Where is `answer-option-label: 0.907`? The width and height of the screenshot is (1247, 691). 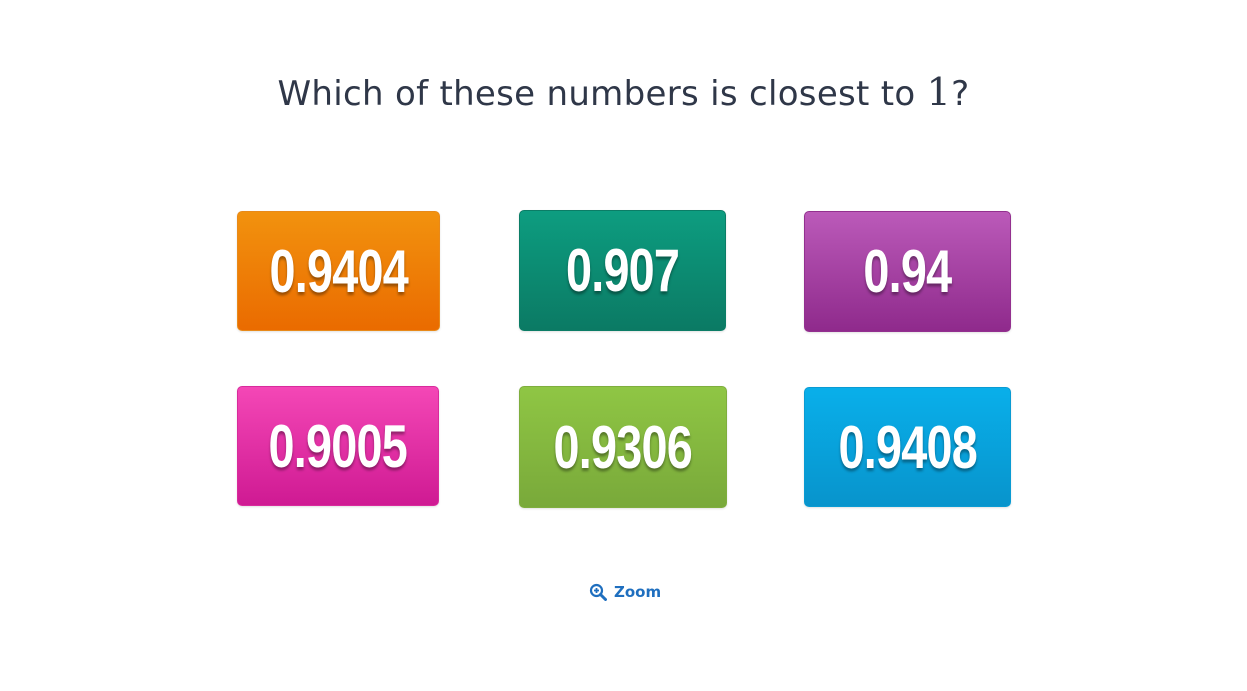 answer-option-label: 0.907 is located at coordinates (622, 270).